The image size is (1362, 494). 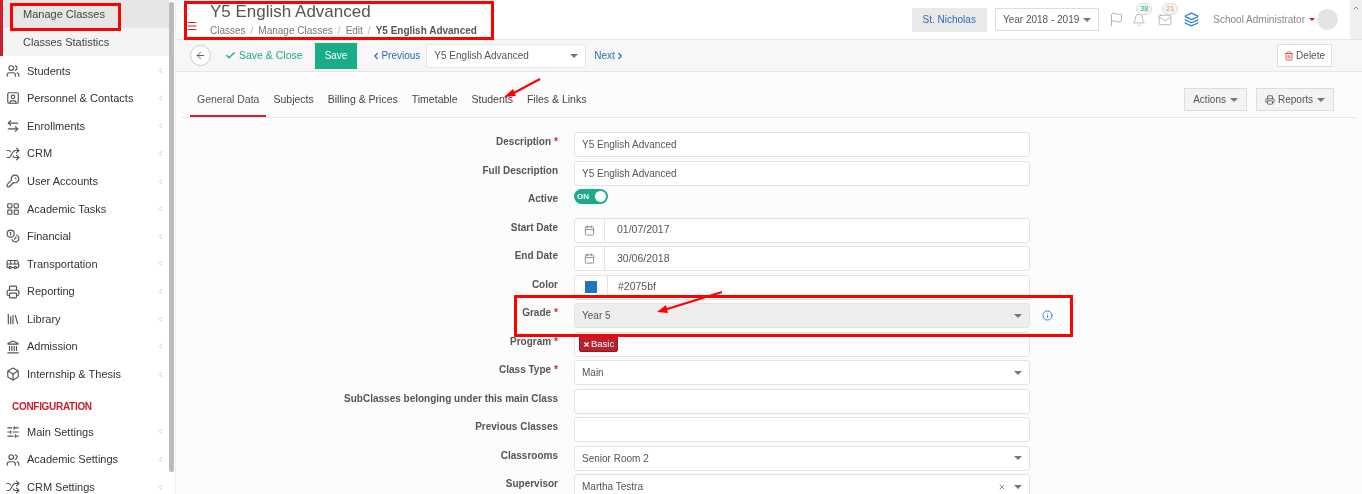 What do you see at coordinates (362, 104) in the screenshot?
I see `tab: Billing & Prices` at bounding box center [362, 104].